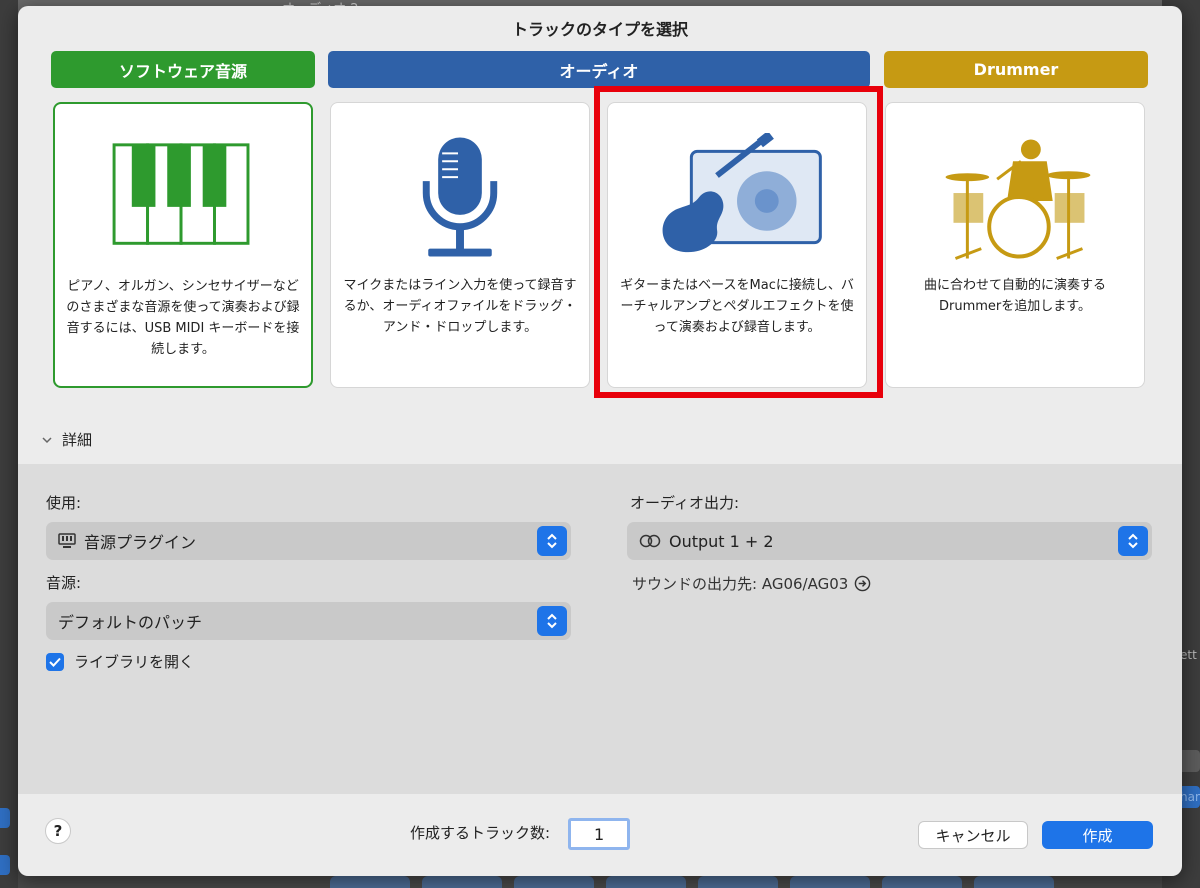 The width and height of the screenshot is (1200, 888). I want to click on create-button: 作成, so click(1097, 835).